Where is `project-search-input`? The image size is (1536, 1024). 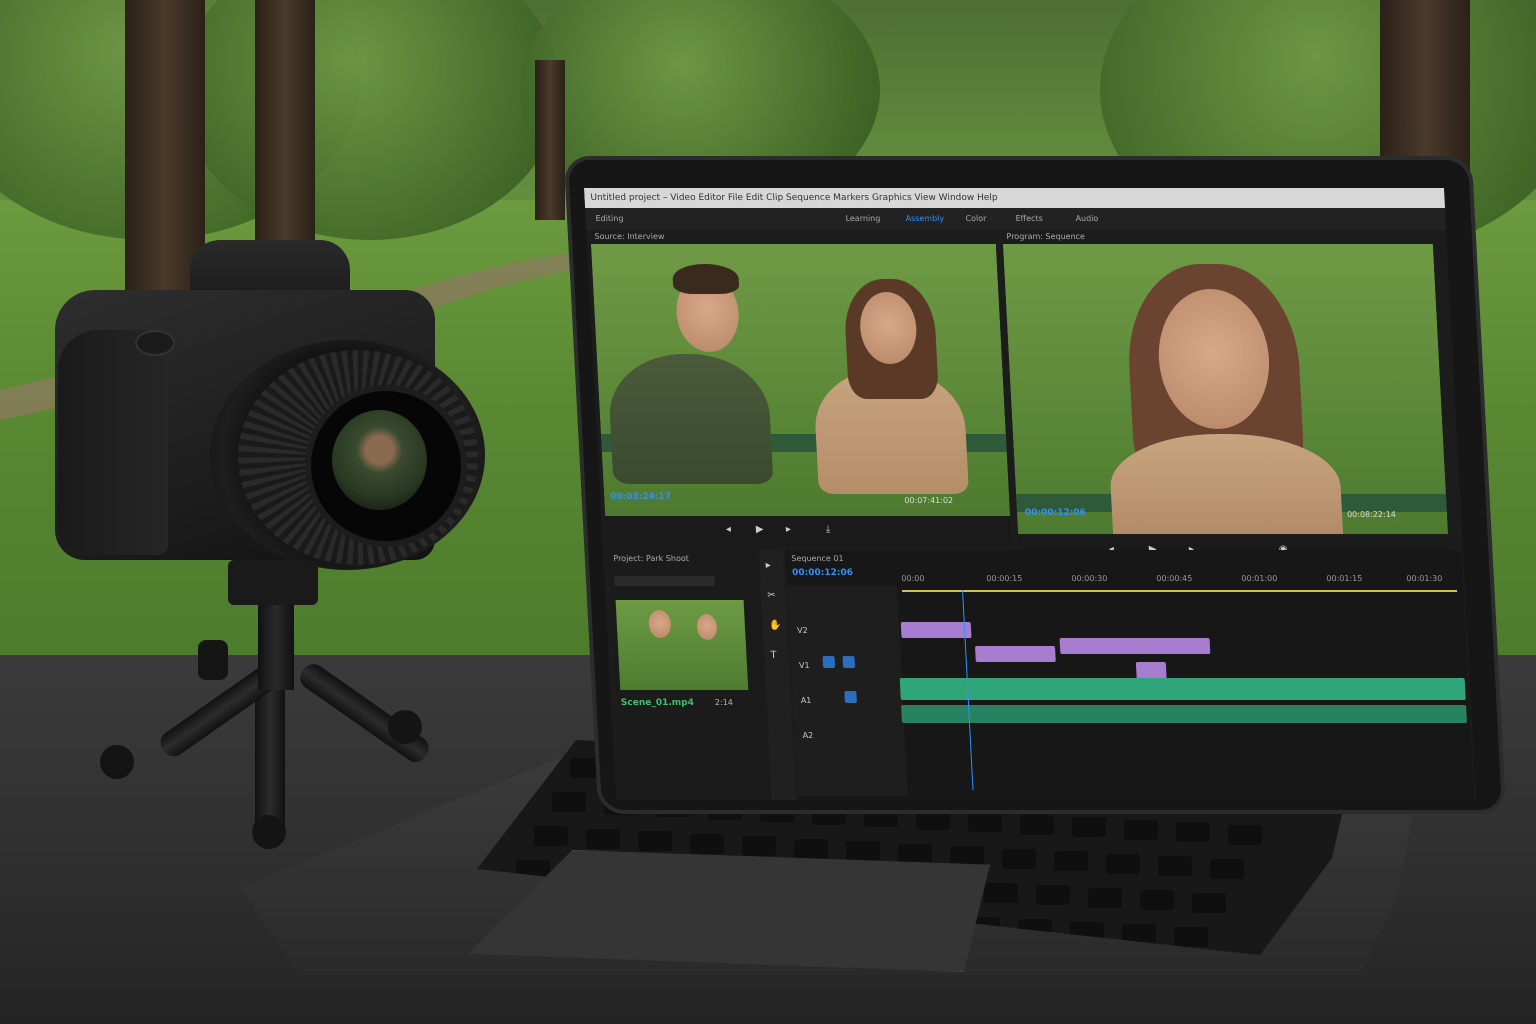
project-search-input is located at coordinates (664, 581).